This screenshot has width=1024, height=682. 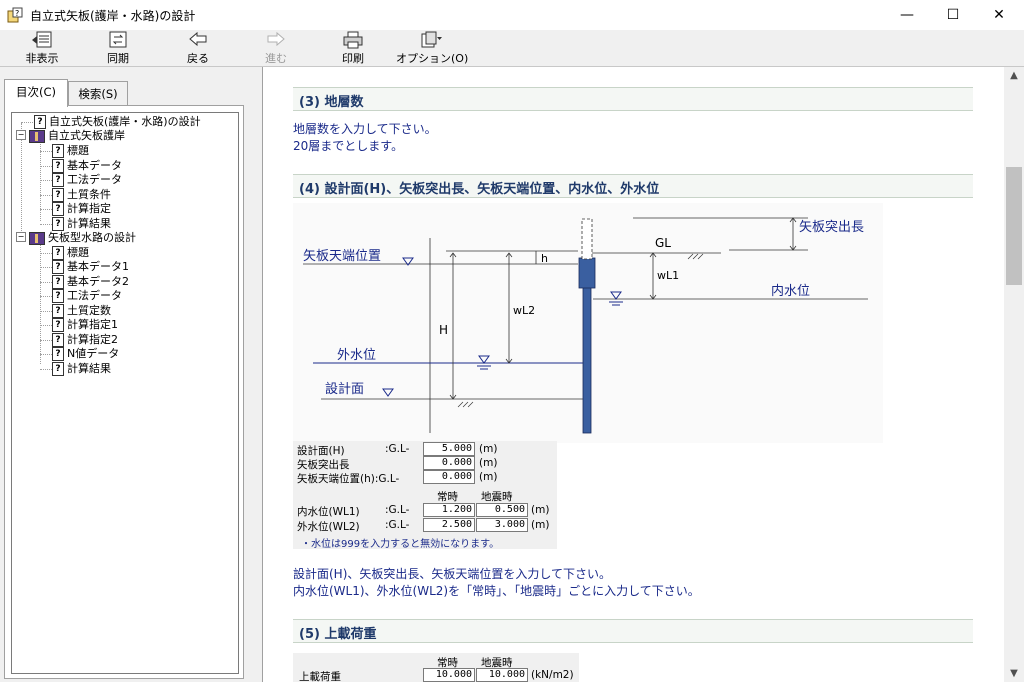 What do you see at coordinates (1014, 226) in the screenshot?
I see `scroll-thumb` at bounding box center [1014, 226].